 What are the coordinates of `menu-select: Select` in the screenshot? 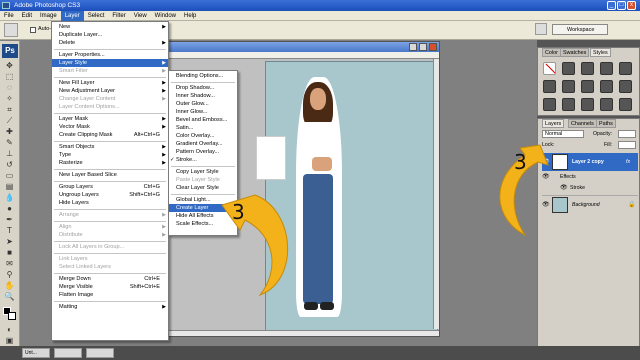 It's located at (96, 16).